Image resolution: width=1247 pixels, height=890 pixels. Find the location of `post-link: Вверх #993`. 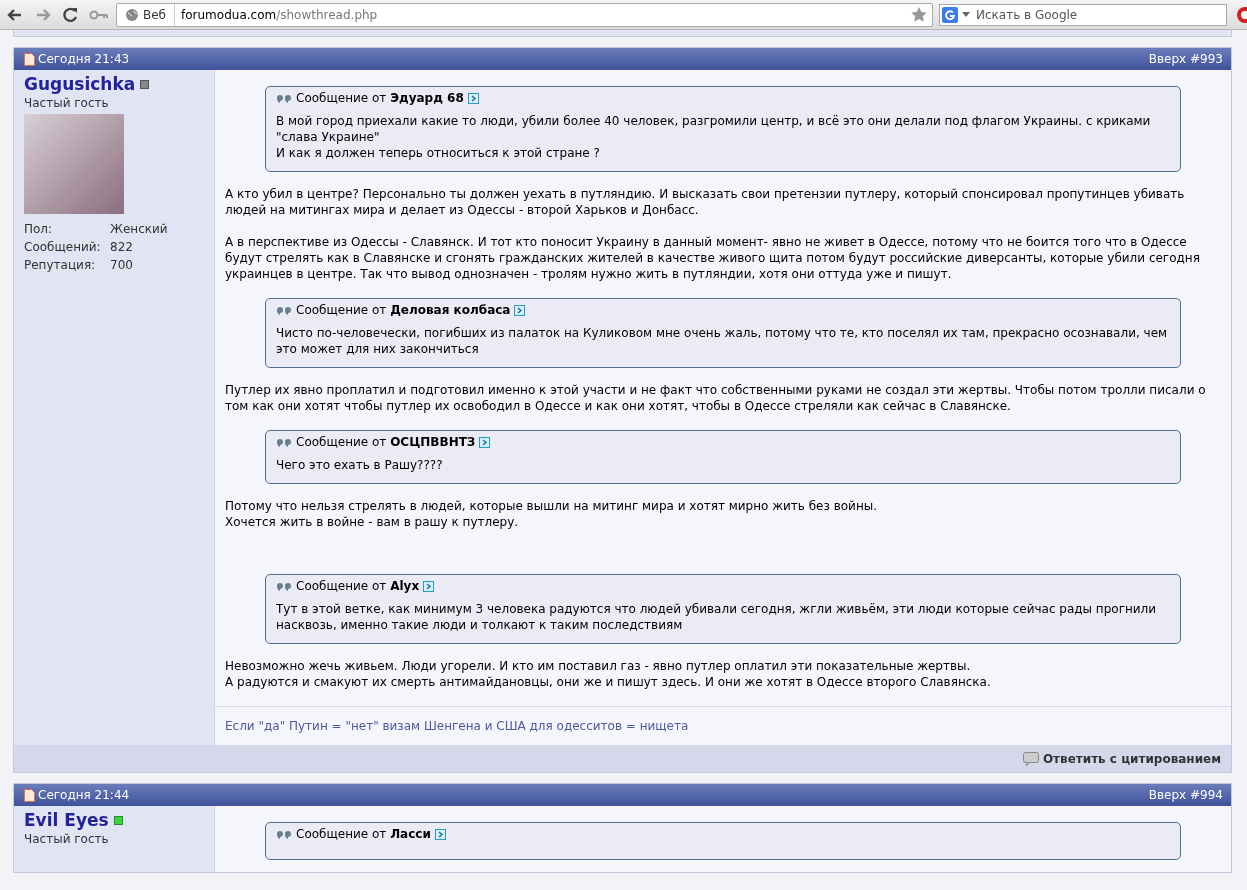

post-link: Вверх #993 is located at coordinates (1185, 59).